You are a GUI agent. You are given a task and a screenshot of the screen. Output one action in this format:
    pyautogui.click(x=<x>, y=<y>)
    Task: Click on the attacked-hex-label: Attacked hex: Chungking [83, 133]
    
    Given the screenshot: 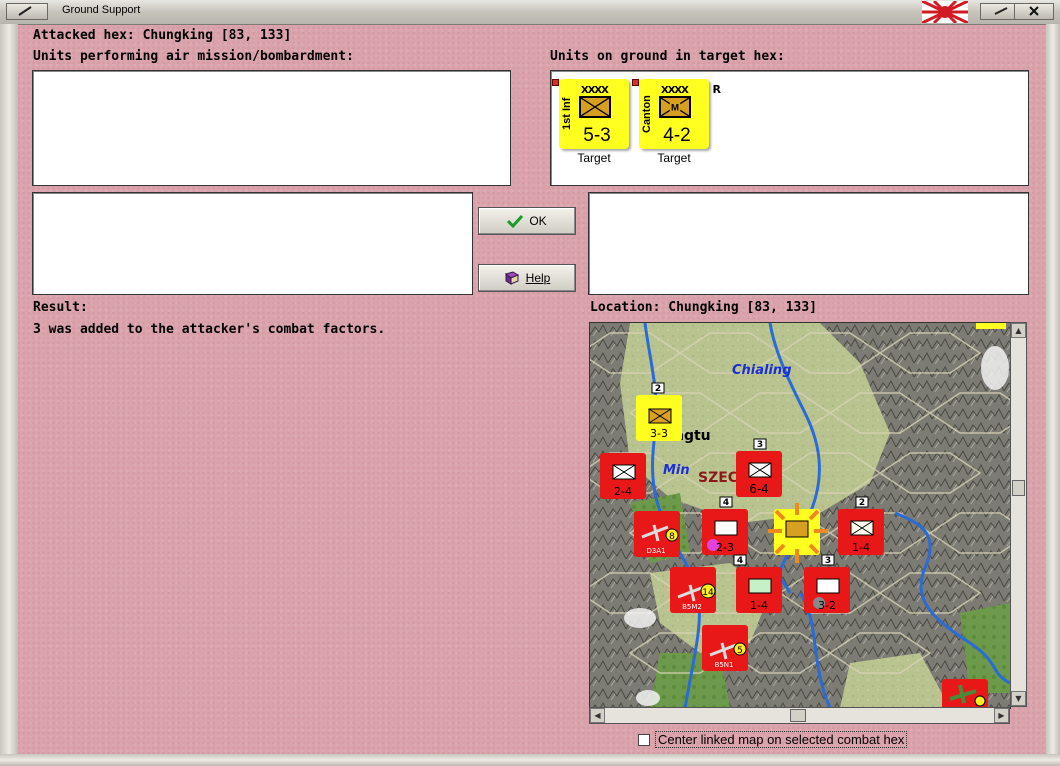 What is the action you would take?
    pyautogui.click(x=162, y=35)
    